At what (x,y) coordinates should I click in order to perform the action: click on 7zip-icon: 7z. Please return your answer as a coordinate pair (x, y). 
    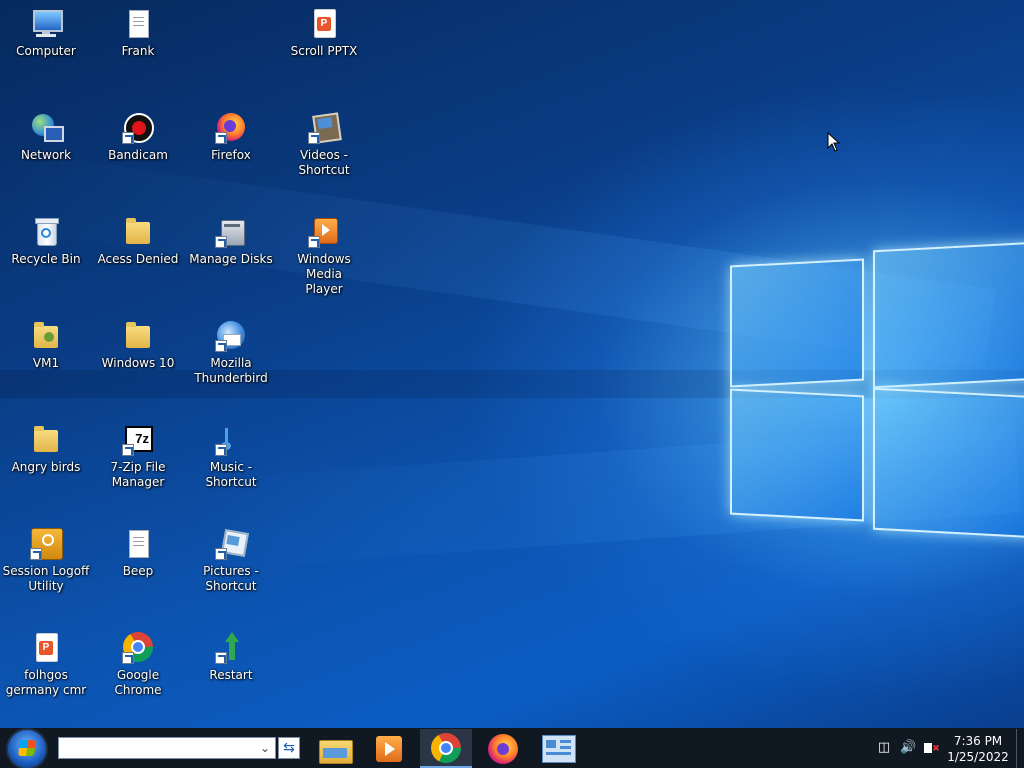
    Looking at the image, I should click on (138, 440).